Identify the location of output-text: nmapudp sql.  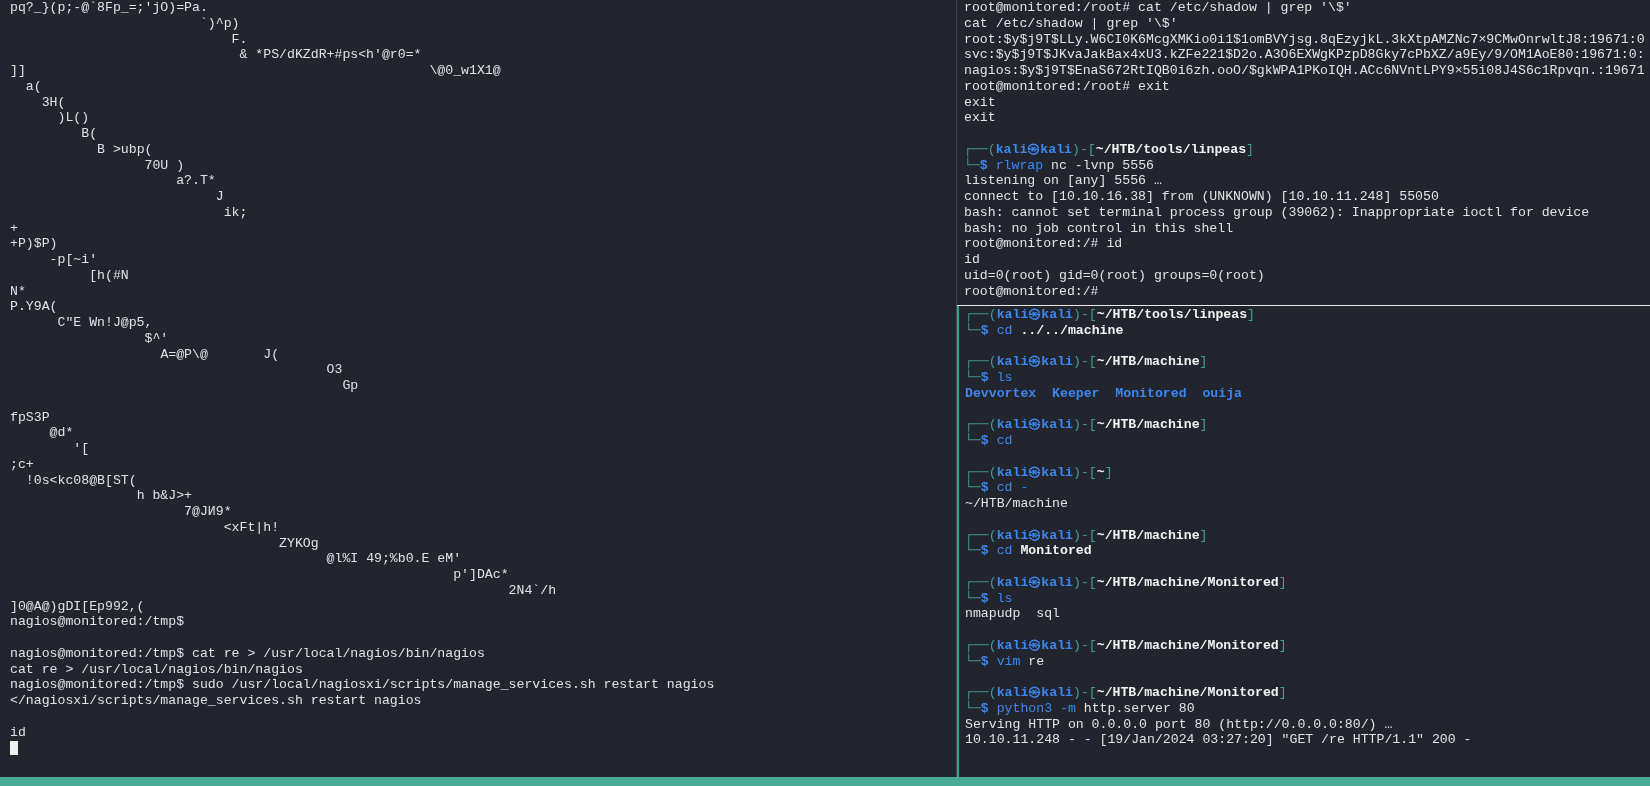
(1012, 614).